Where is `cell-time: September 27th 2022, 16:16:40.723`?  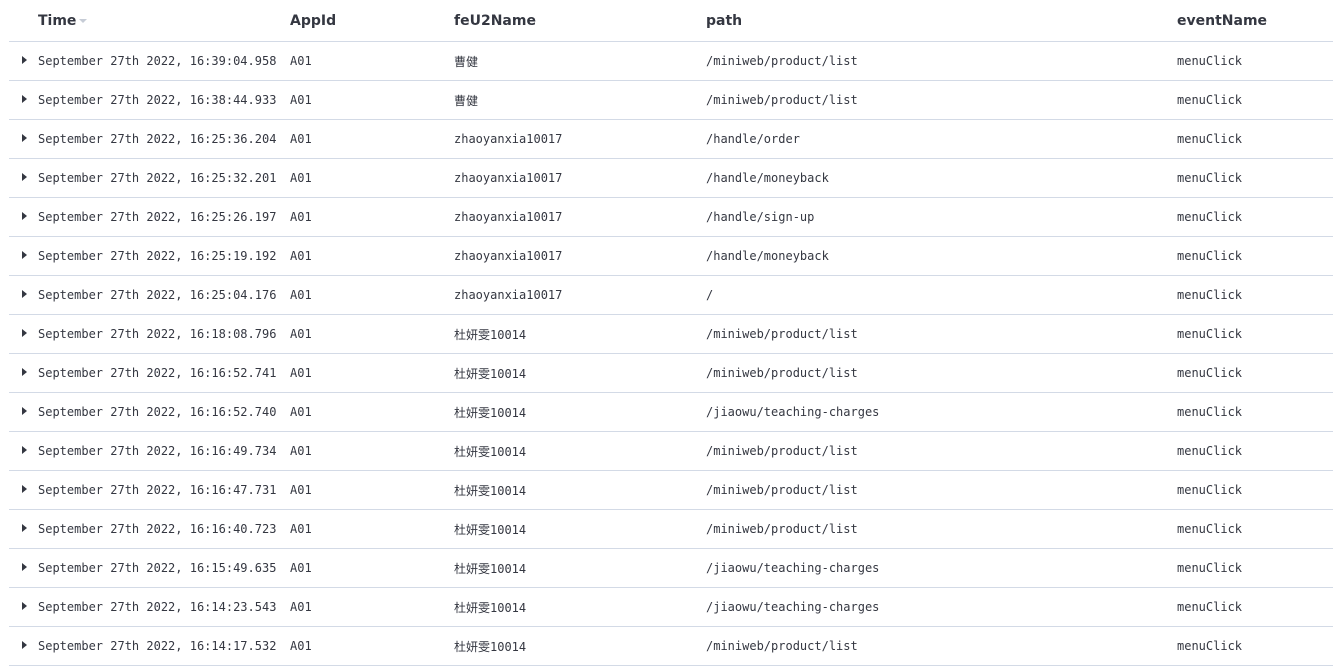 cell-time: September 27th 2022, 16:16:40.723 is located at coordinates (164, 529).